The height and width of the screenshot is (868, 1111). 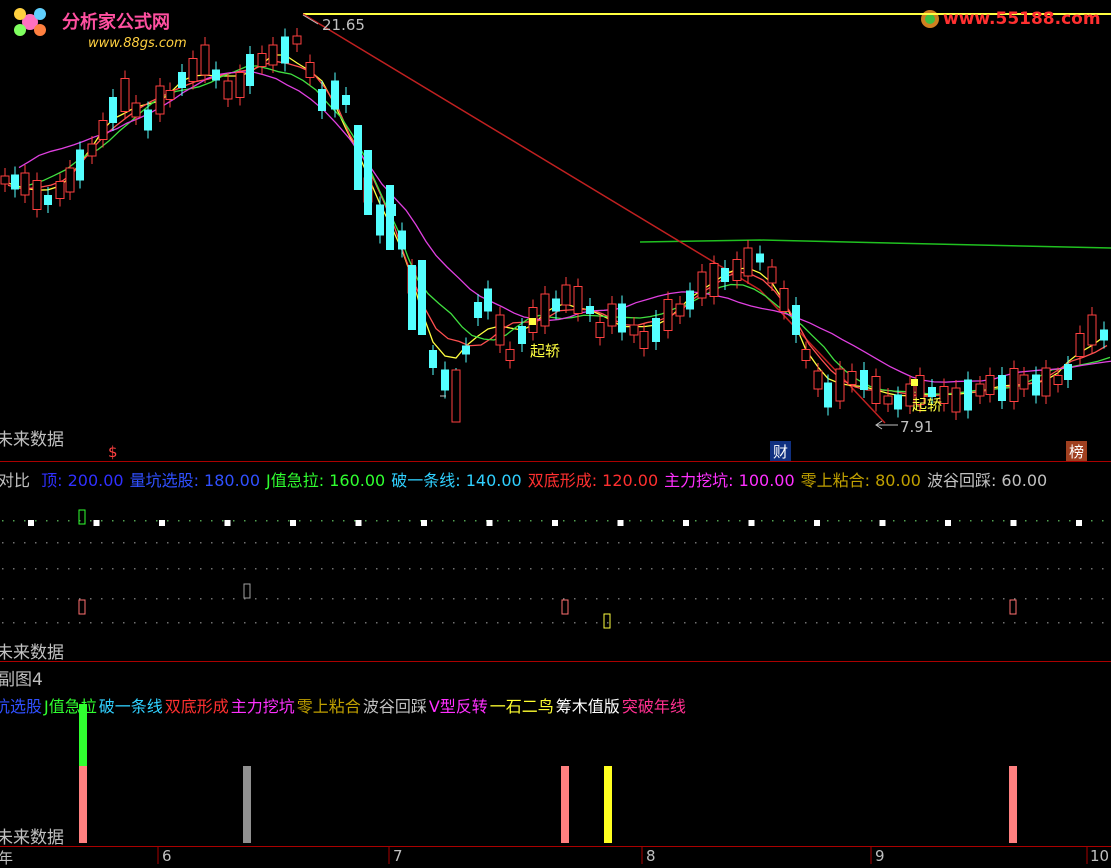 What do you see at coordinates (30, 22) in the screenshot?
I see `watermark-logo` at bounding box center [30, 22].